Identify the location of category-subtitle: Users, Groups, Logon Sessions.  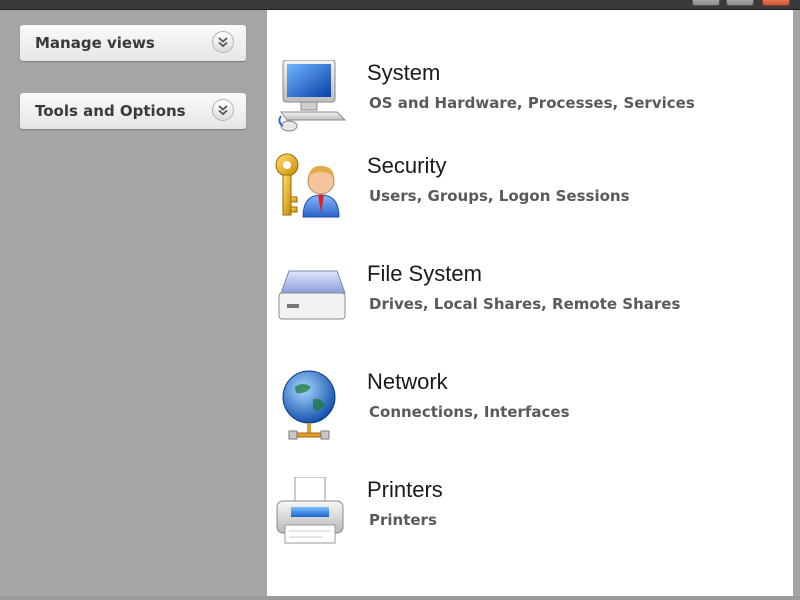
(499, 196).